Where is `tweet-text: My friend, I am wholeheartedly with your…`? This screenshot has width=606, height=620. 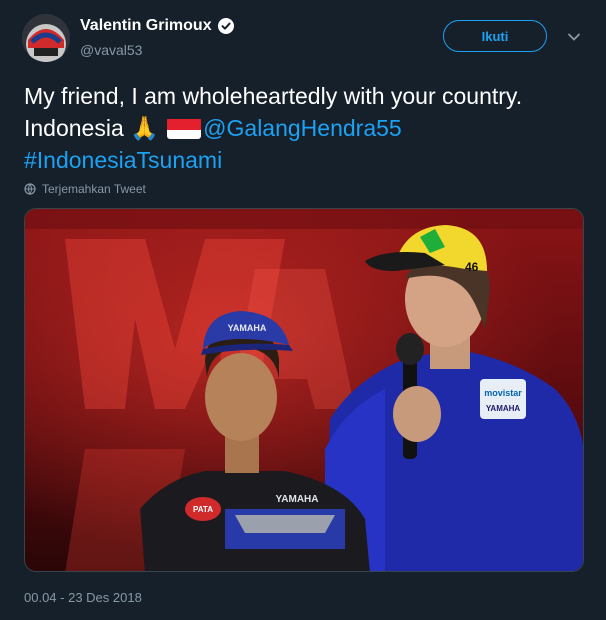 tweet-text: My friend, I am wholeheartedly with your… is located at coordinates (304, 128).